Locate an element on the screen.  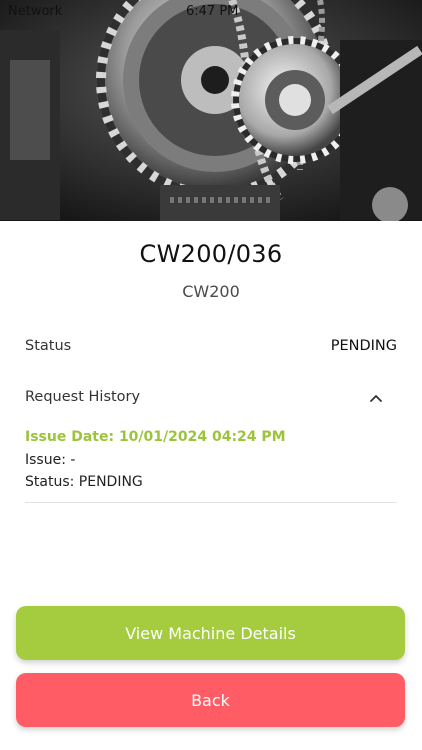
status-bar: Network 6:47 PM is located at coordinates (211, 11).